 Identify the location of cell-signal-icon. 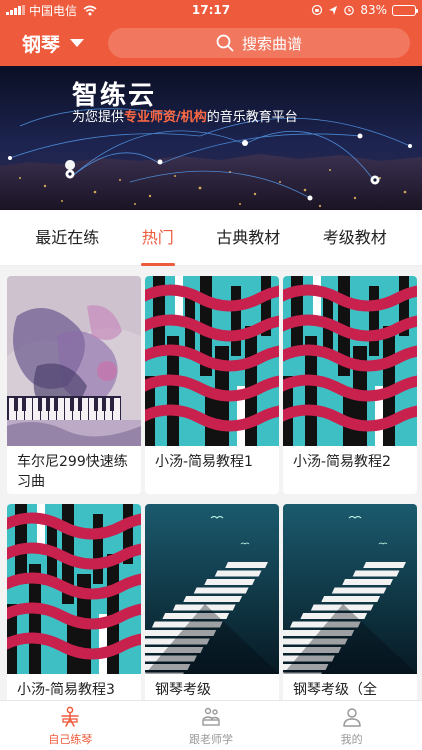
(15, 10).